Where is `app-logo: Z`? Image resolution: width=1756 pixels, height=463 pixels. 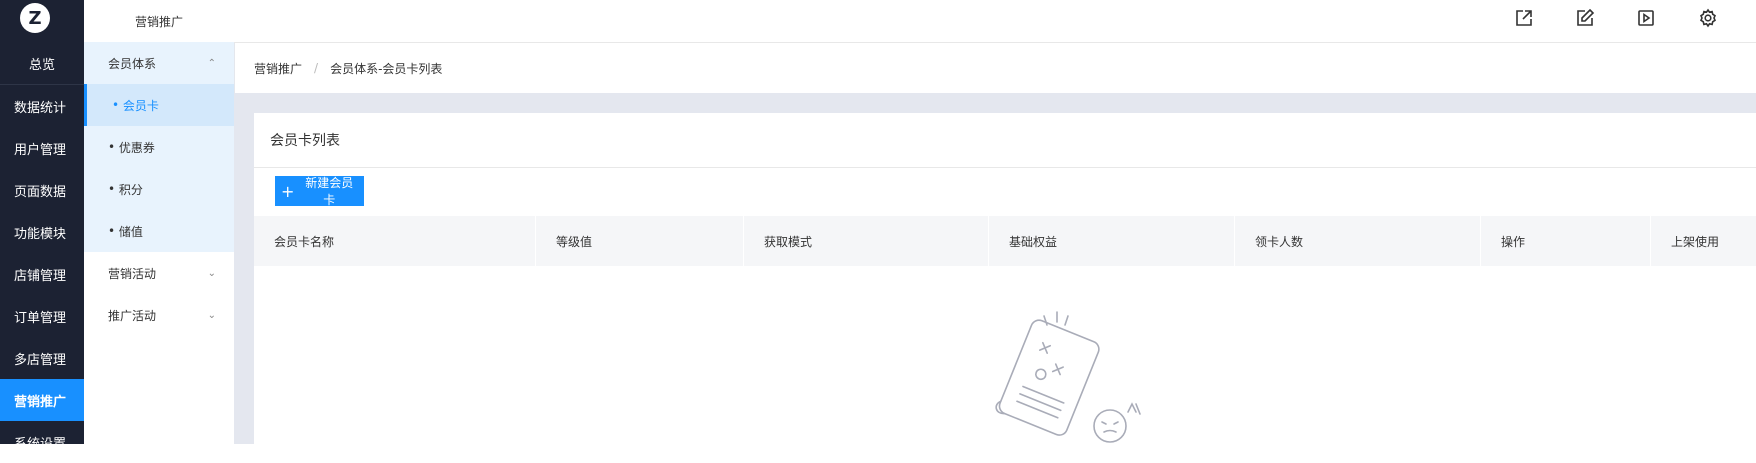
app-logo: Z is located at coordinates (35, 18).